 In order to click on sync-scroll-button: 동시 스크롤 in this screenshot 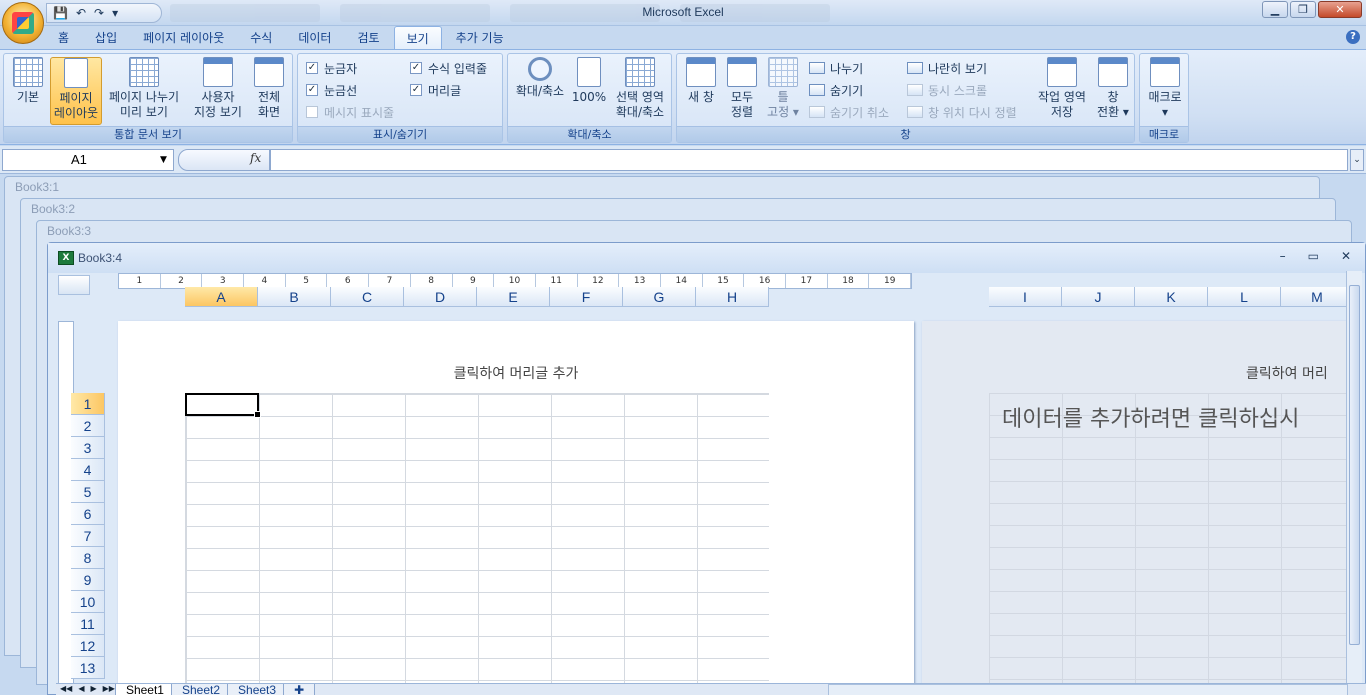, I will do `click(947, 90)`.